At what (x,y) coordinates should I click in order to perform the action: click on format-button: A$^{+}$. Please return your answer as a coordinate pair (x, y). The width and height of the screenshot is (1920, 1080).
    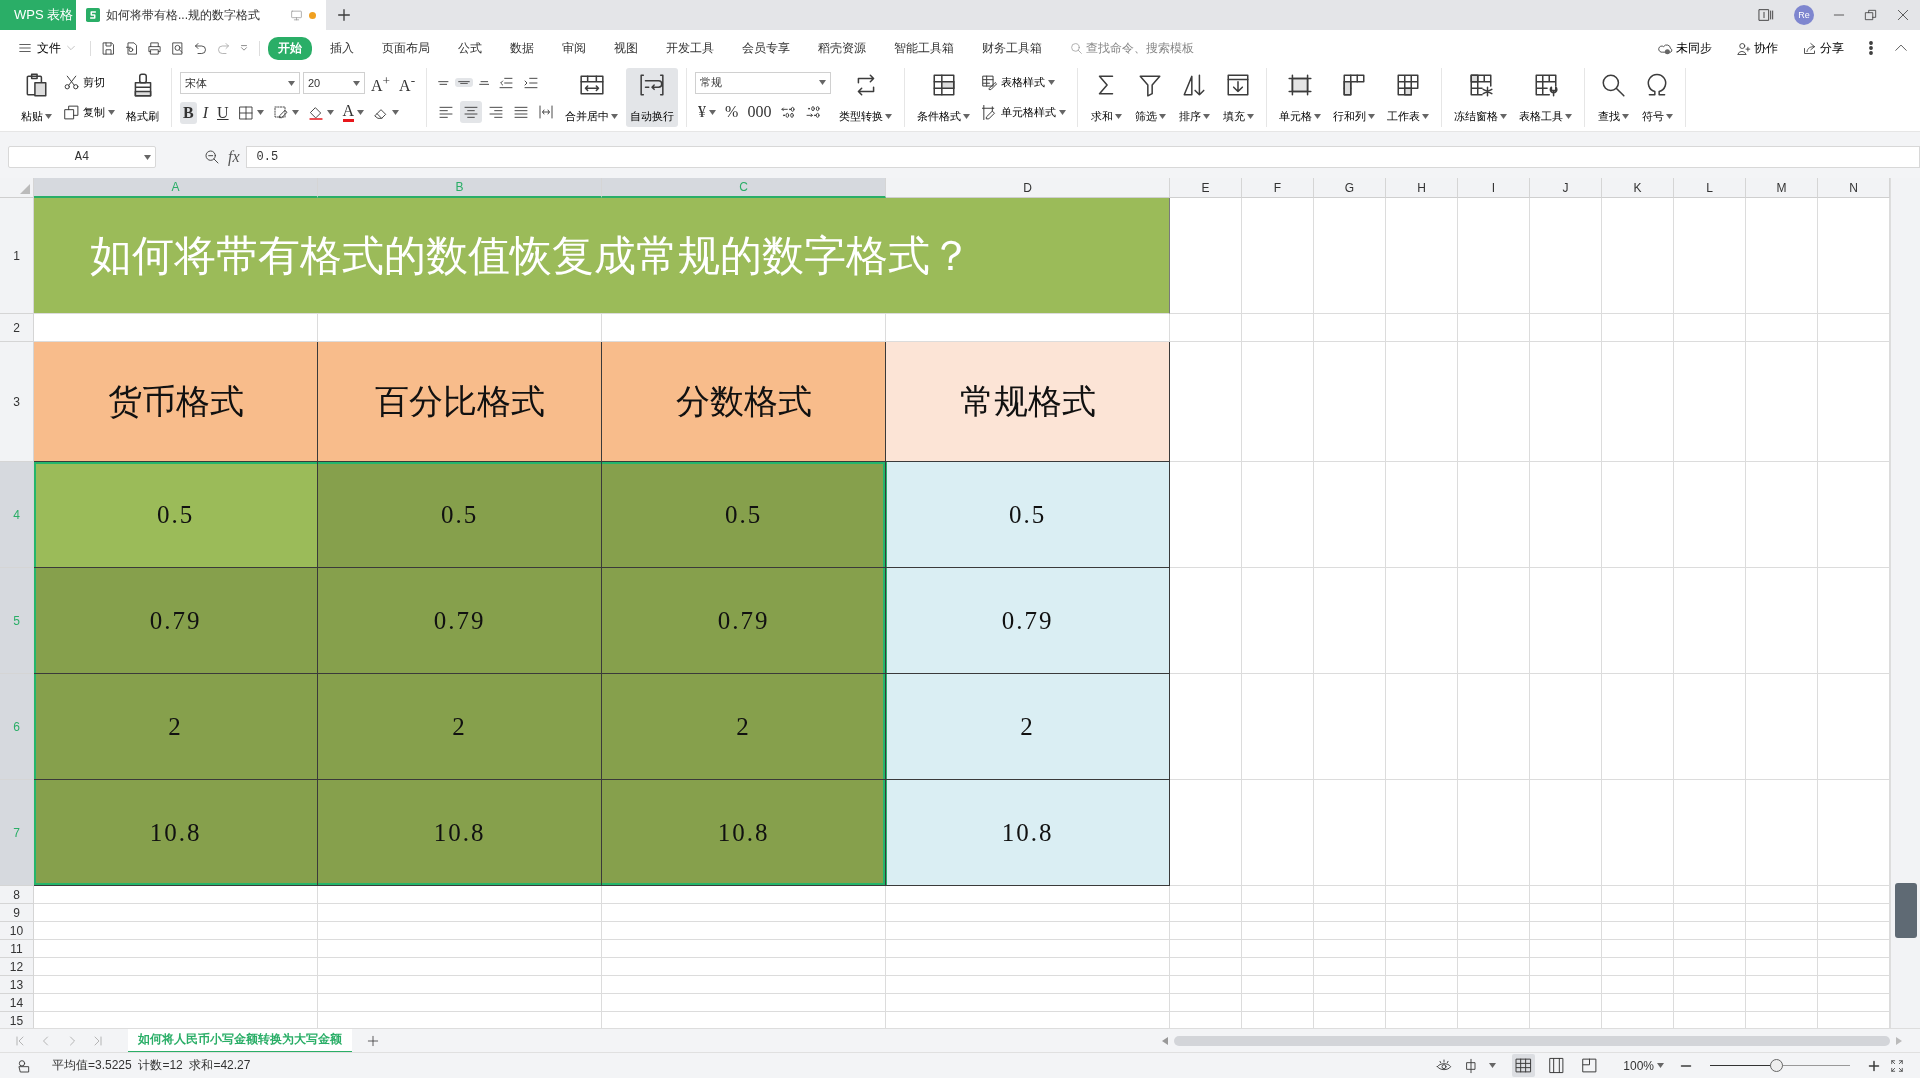
    Looking at the image, I should click on (381, 83).